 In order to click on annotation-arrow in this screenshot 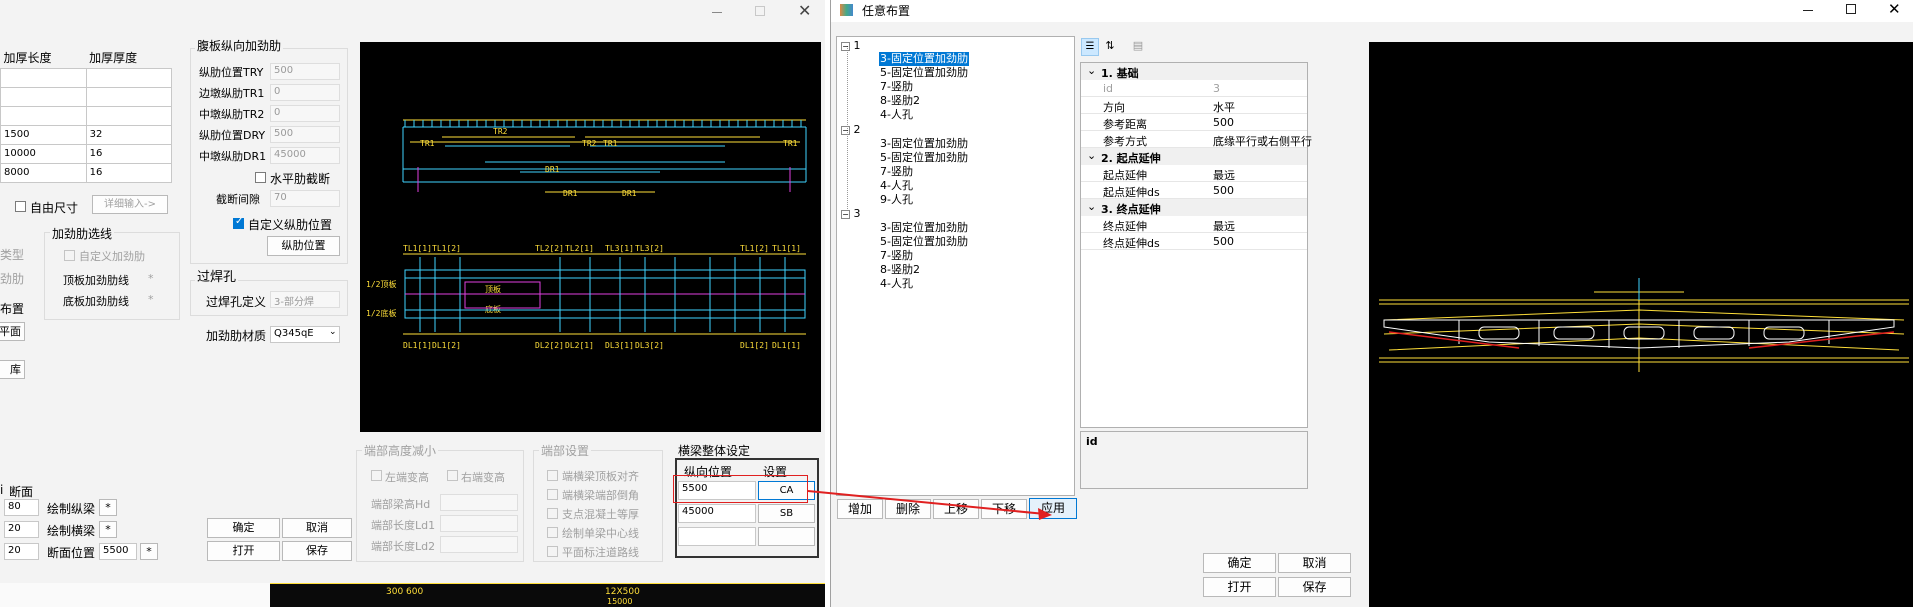, I will do `click(929, 505)`.